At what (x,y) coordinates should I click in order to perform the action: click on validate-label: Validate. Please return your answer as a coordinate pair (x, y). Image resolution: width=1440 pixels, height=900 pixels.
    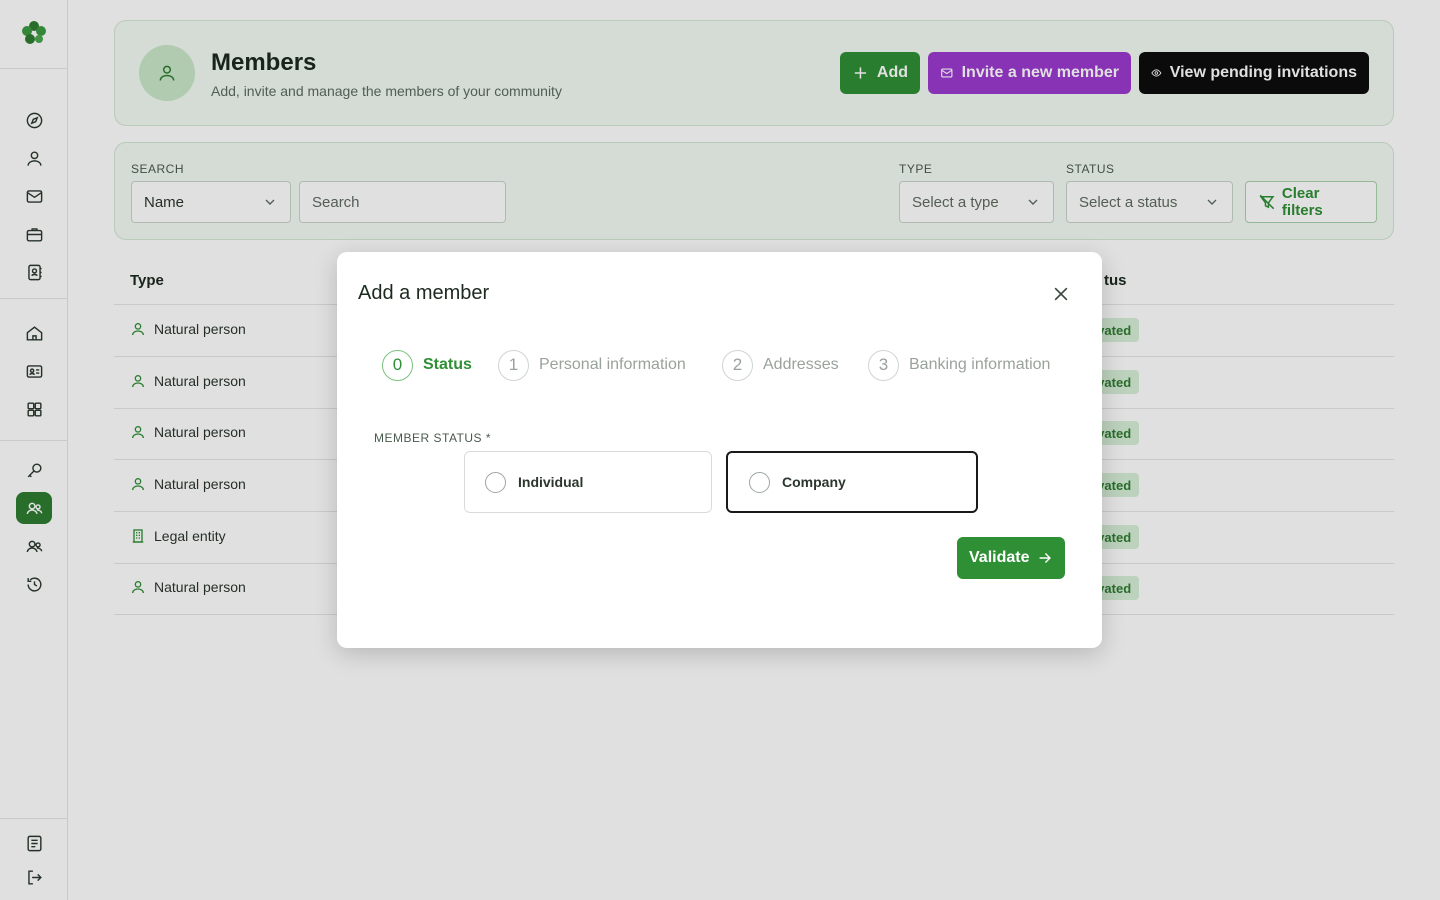
    Looking at the image, I should click on (999, 557).